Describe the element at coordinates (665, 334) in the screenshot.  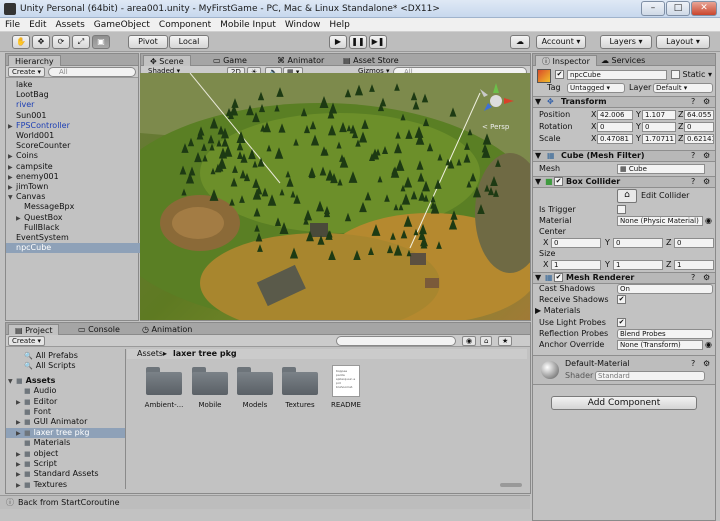
I see `reflection-probes-dropdown: Blend Probes` at that location.